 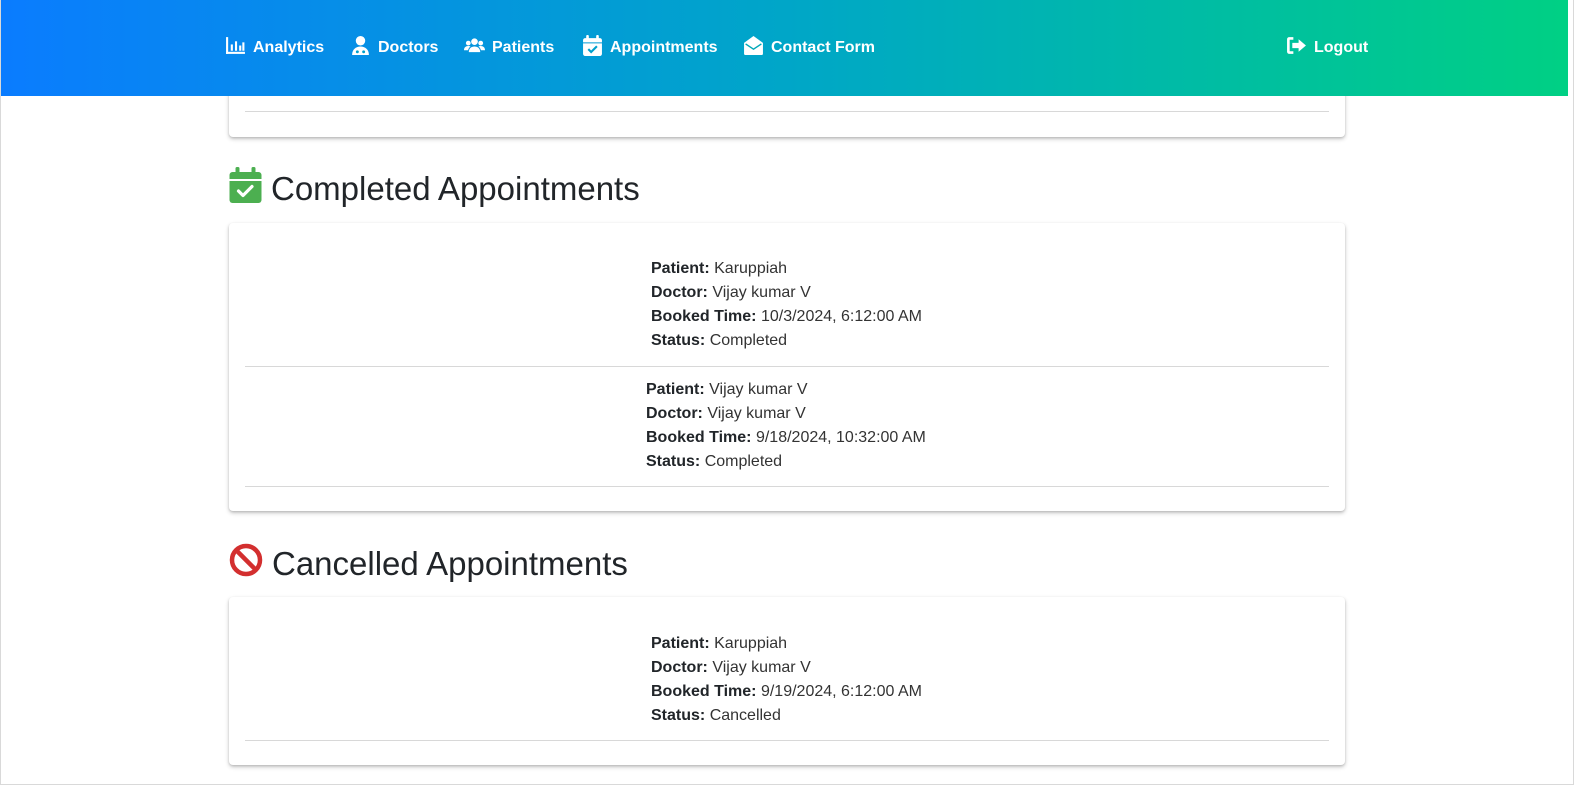 I want to click on status-value: Cancelled, so click(x=745, y=715).